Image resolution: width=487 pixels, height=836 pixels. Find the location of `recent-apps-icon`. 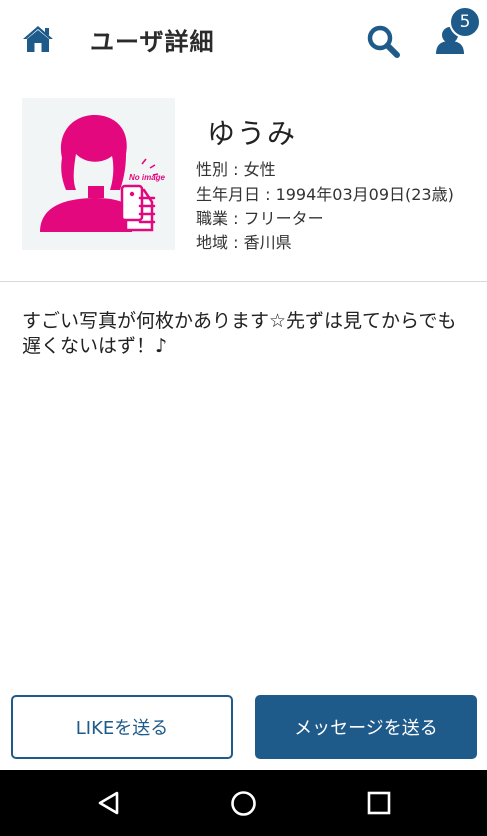

recent-apps-icon is located at coordinates (379, 803).